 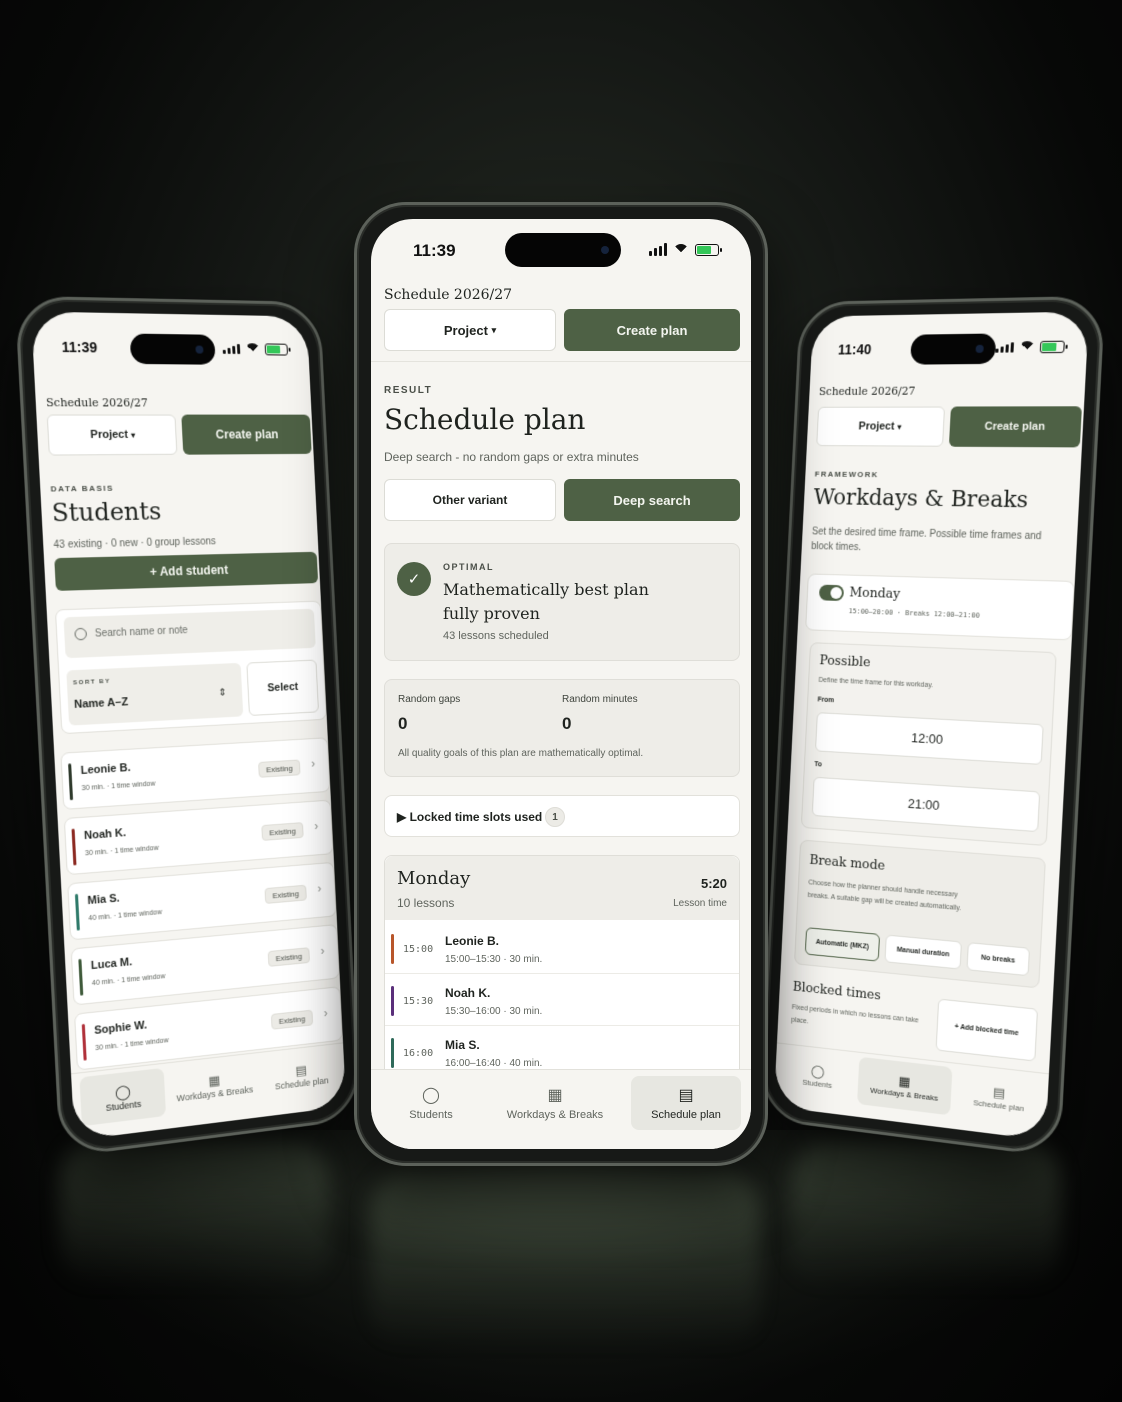 I want to click on from-label: From, so click(x=825, y=700).